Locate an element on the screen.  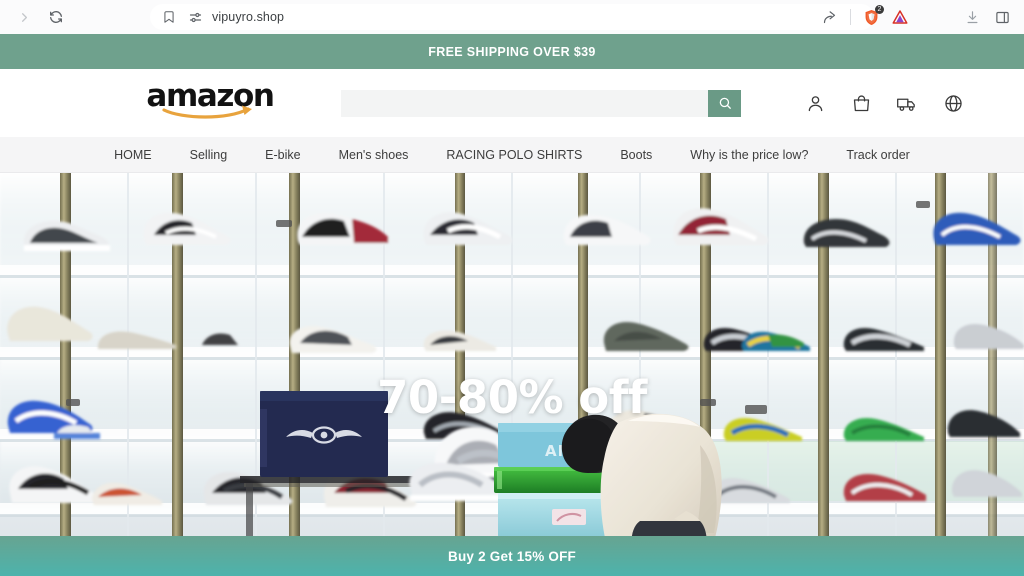
nav-item-racing-polo-shirts: RACING POLO SHIRTS is located at coordinates (514, 155).